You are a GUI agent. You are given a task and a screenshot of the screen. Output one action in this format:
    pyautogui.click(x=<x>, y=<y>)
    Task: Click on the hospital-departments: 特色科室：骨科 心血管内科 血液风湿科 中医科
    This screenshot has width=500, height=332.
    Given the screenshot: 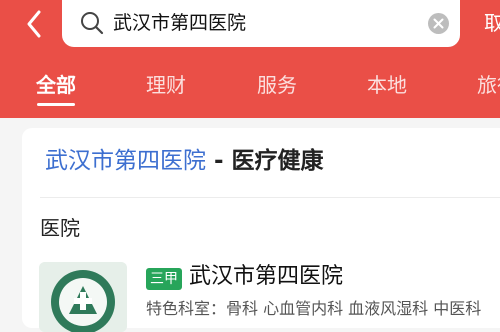 What is the action you would take?
    pyautogui.click(x=314, y=308)
    